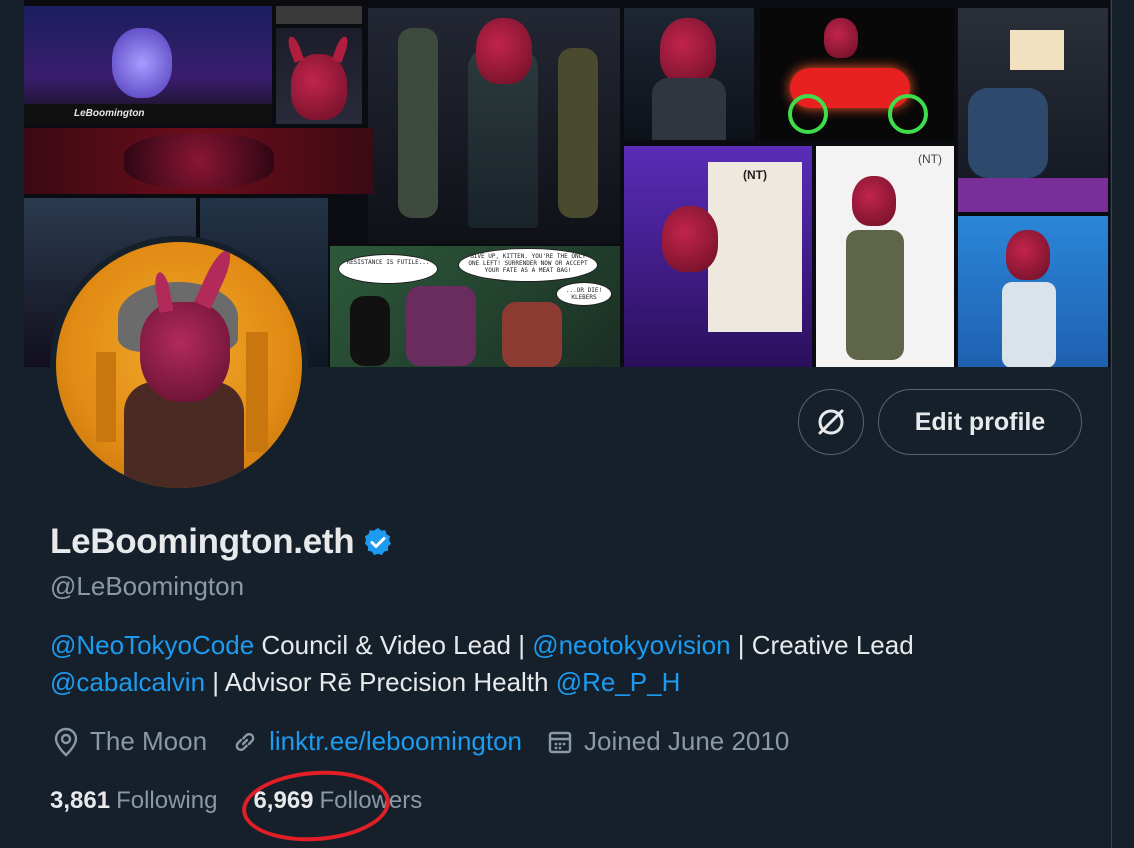 This screenshot has width=1134, height=848. I want to click on location-text: The Moon, so click(149, 741).